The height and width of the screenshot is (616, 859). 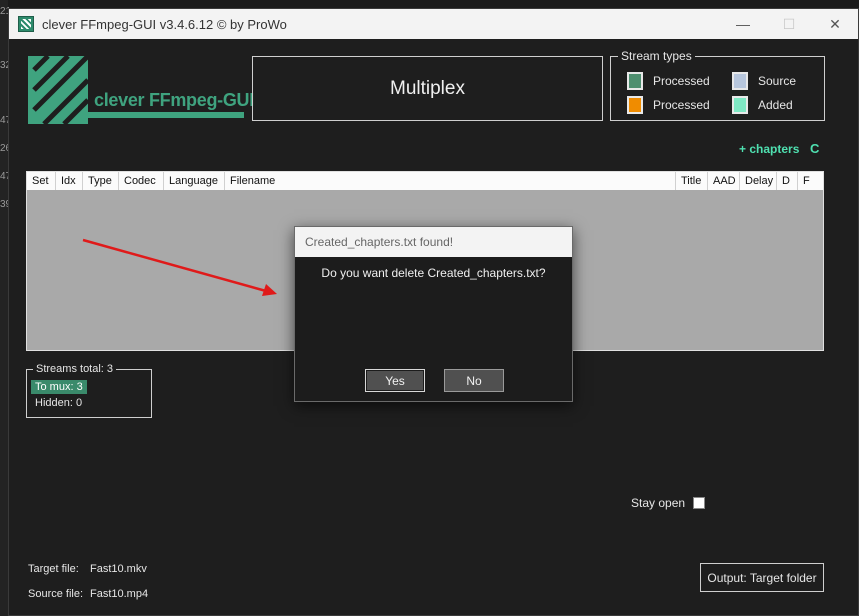 I want to click on maximize-button: ☐, so click(x=789, y=24).